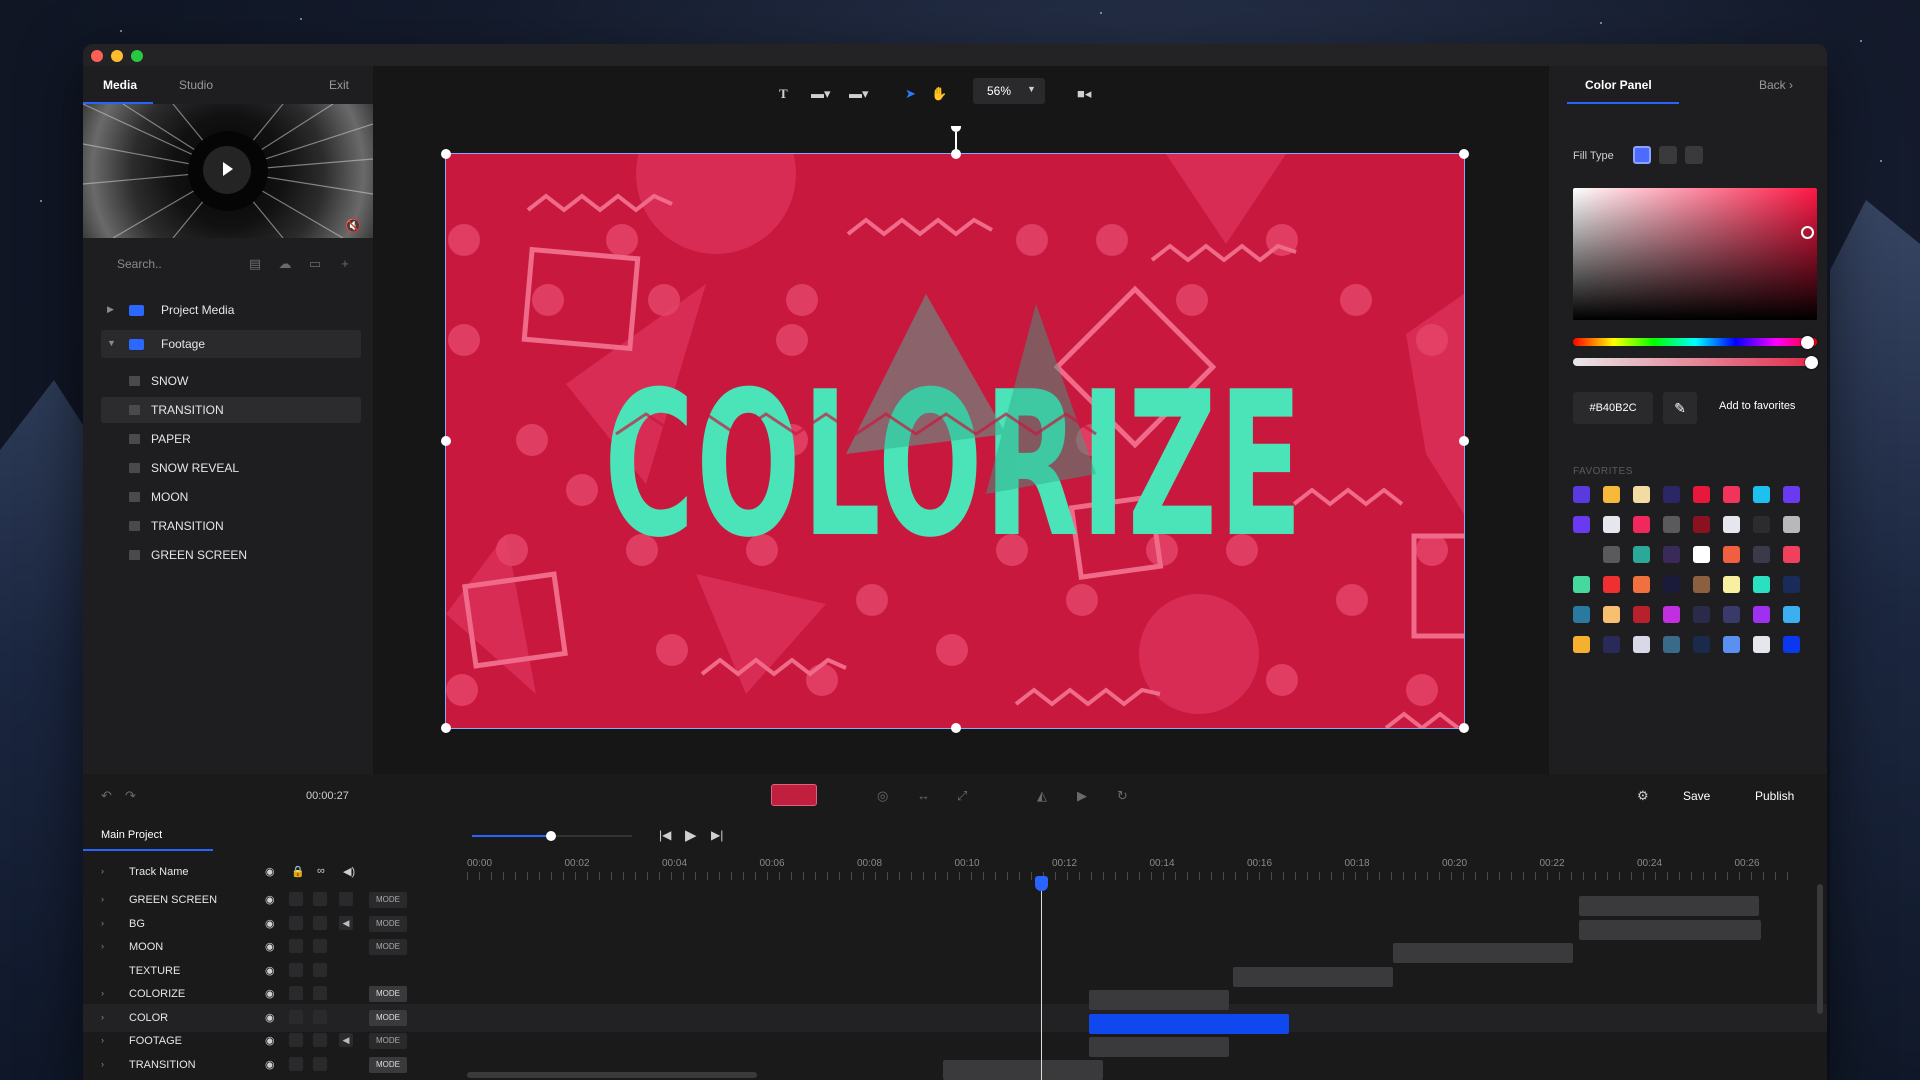 The height and width of the screenshot is (1080, 1920). Describe the element at coordinates (349, 871) in the screenshot. I see `volume-icon: ◀)` at that location.